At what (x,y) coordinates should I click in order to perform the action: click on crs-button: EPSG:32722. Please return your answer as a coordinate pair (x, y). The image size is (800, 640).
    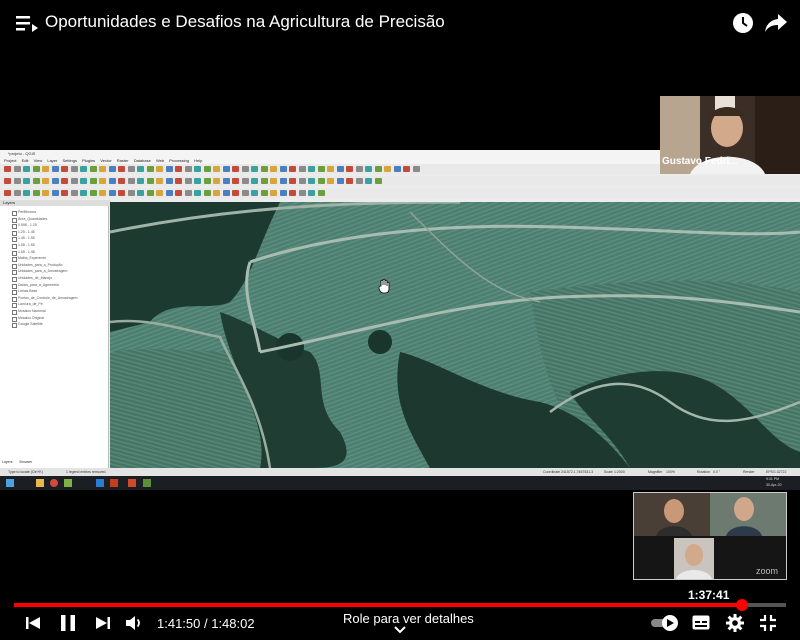
    Looking at the image, I should click on (776, 472).